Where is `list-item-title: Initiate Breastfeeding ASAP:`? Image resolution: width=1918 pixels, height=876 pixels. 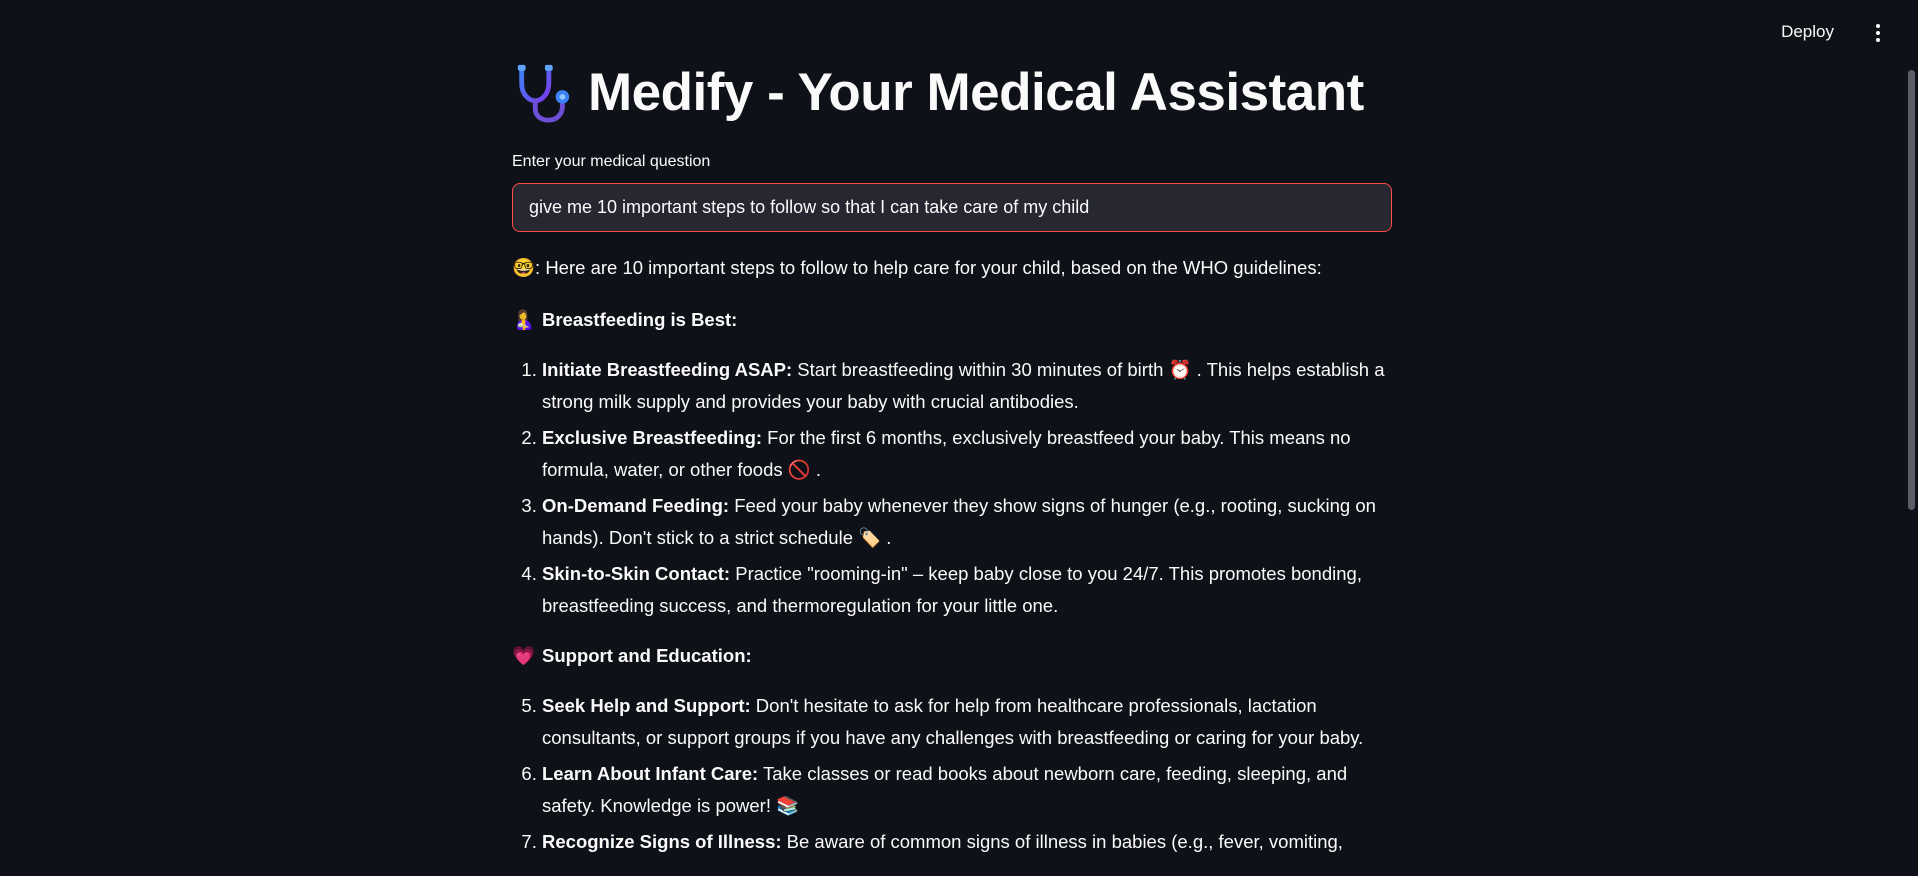 list-item-title: Initiate Breastfeeding ASAP: is located at coordinates (667, 369).